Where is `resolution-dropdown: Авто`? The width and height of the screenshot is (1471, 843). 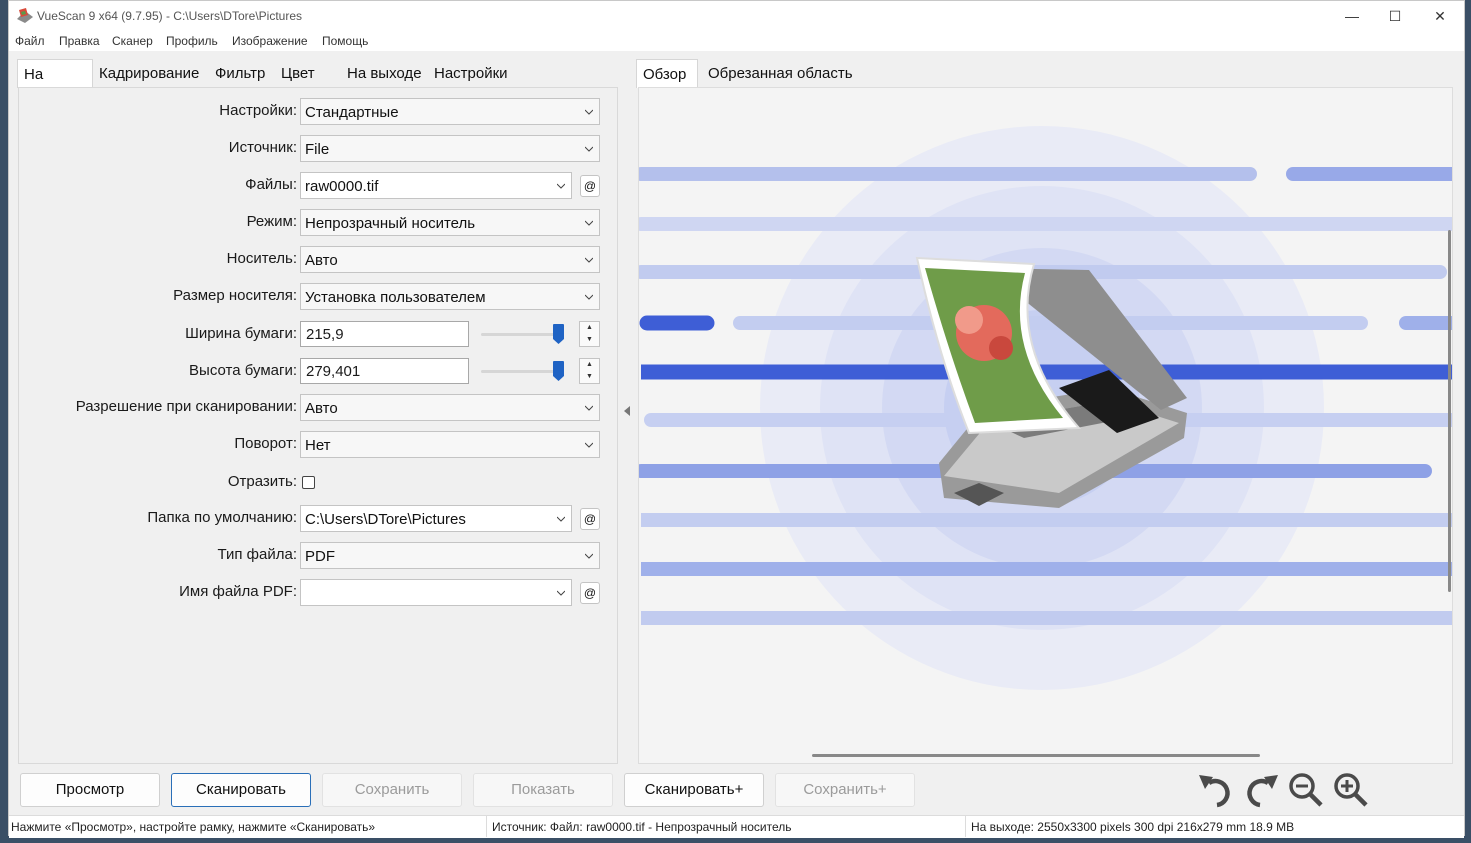
resolution-dropdown: Авто is located at coordinates (450, 407).